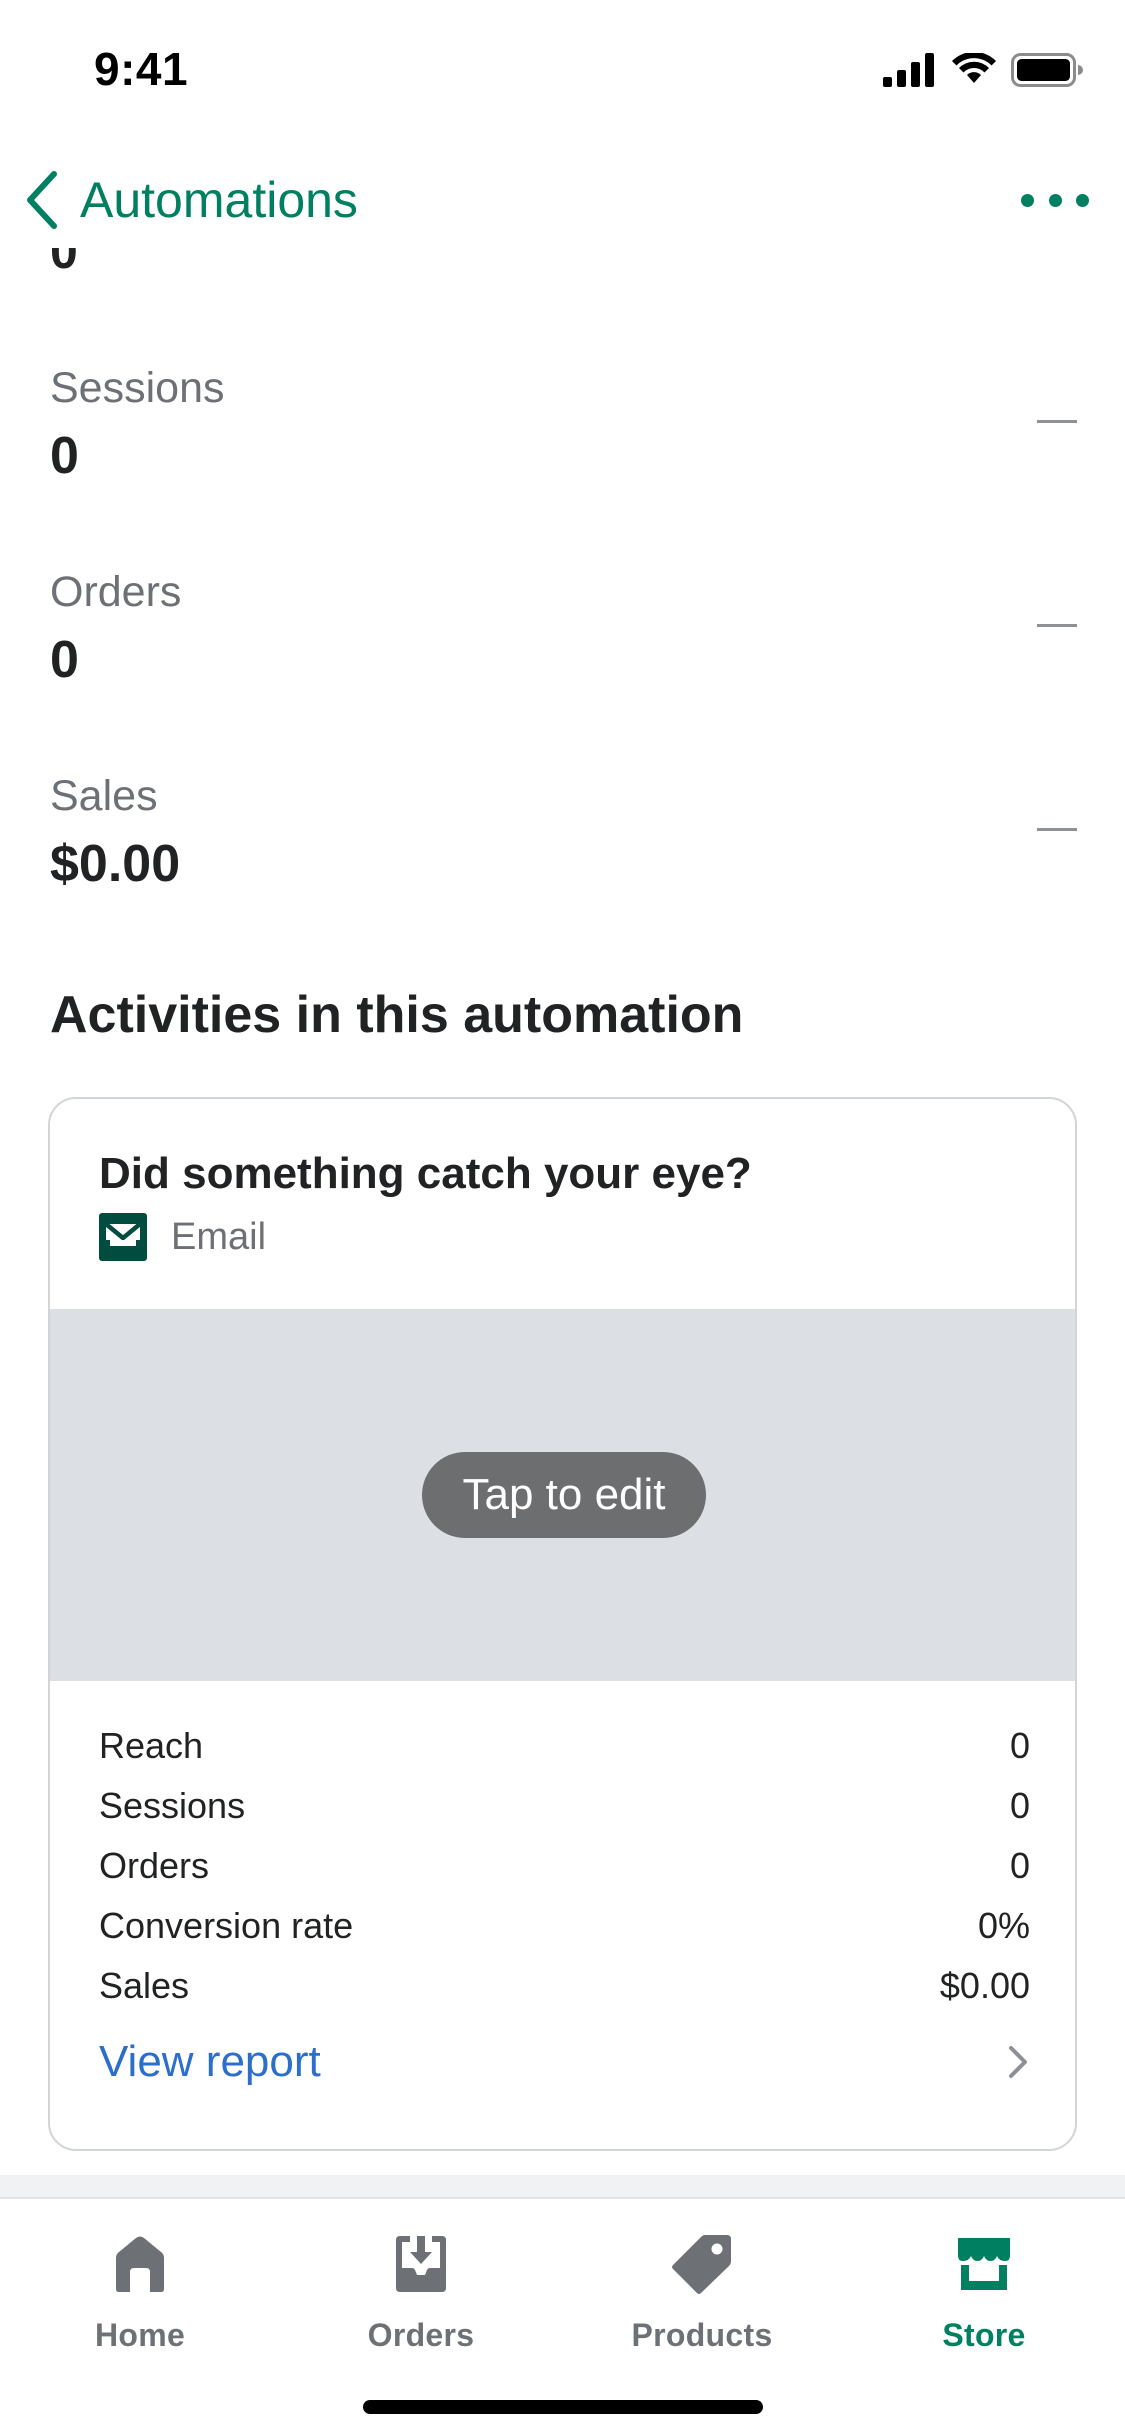 The height and width of the screenshot is (2436, 1125). I want to click on tab-home: Home, so click(140, 2294).